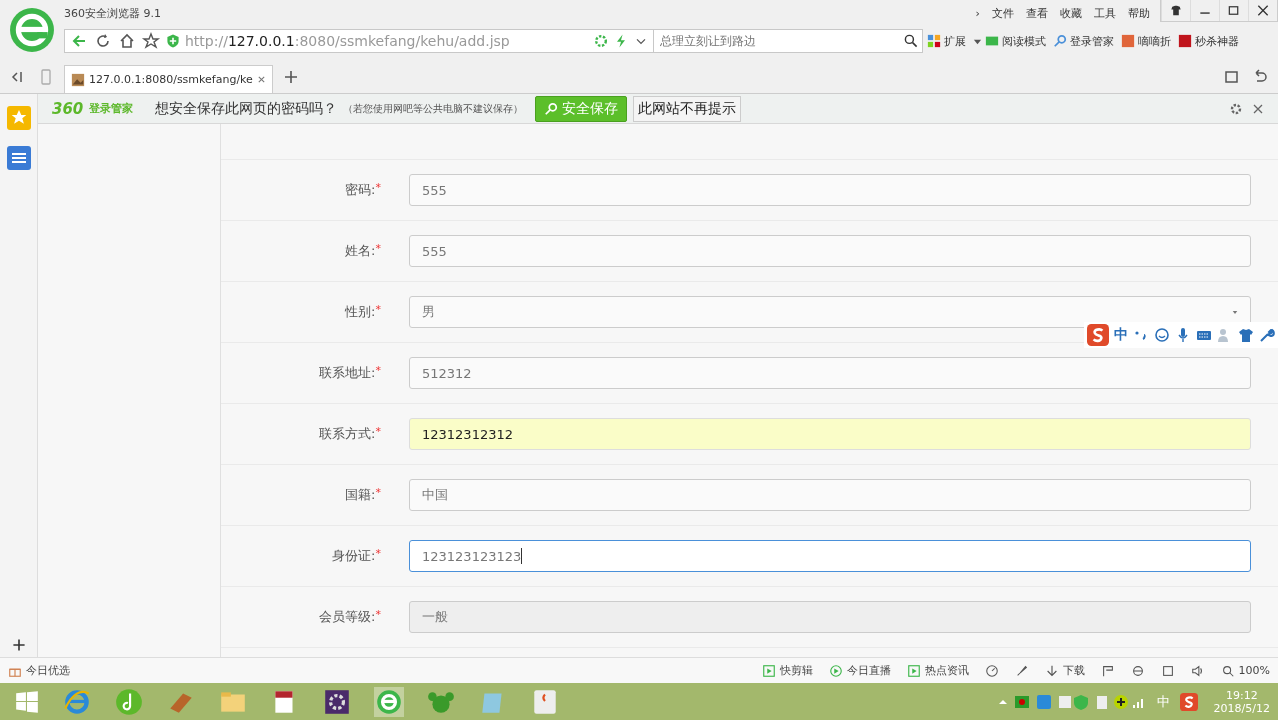 The height and width of the screenshot is (720, 1278). Describe the element at coordinates (1235, 312) in the screenshot. I see `caret-icon` at that location.